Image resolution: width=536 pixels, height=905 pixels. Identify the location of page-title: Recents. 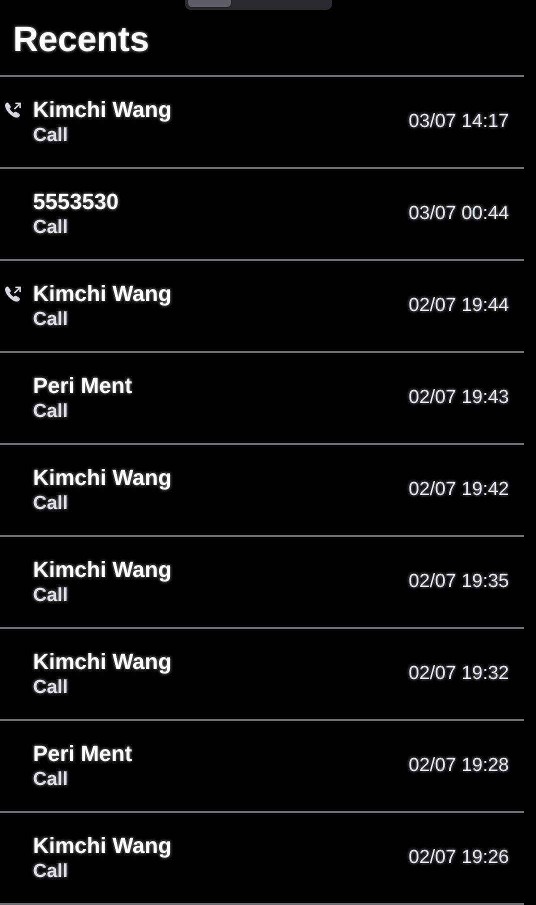
(81, 39).